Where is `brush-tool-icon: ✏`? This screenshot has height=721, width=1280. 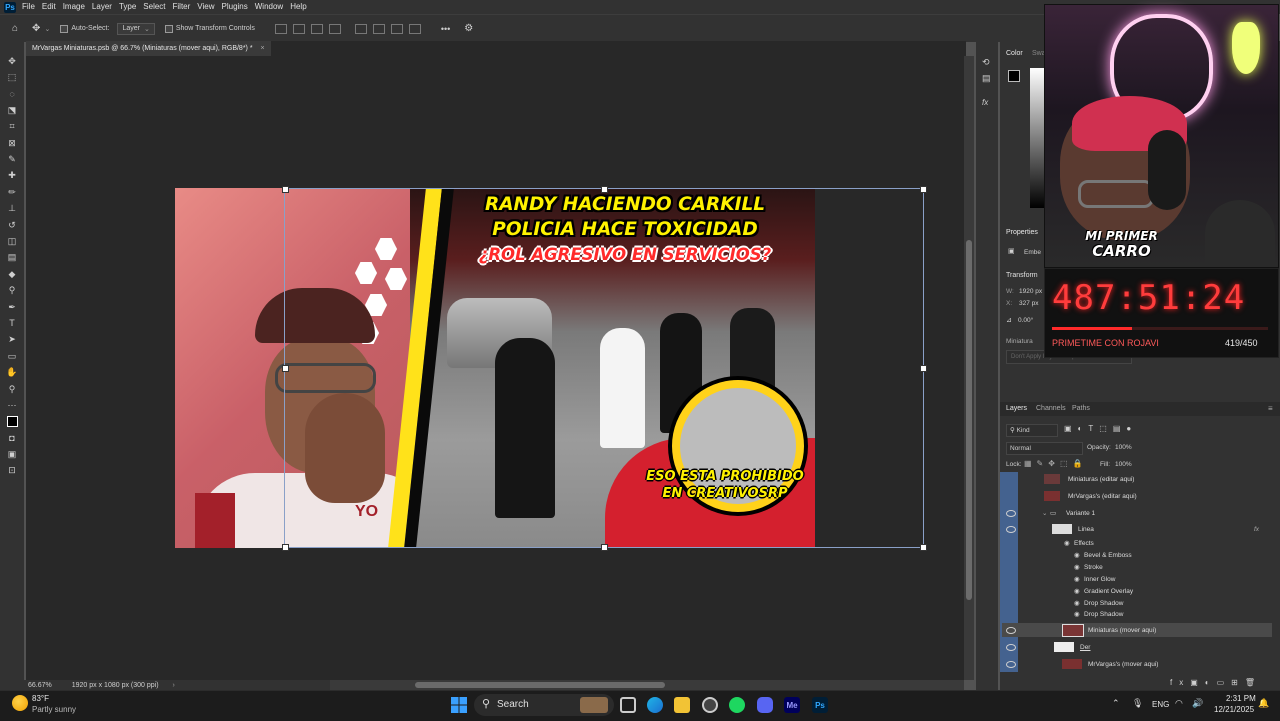 brush-tool-icon: ✏ is located at coordinates (12, 192).